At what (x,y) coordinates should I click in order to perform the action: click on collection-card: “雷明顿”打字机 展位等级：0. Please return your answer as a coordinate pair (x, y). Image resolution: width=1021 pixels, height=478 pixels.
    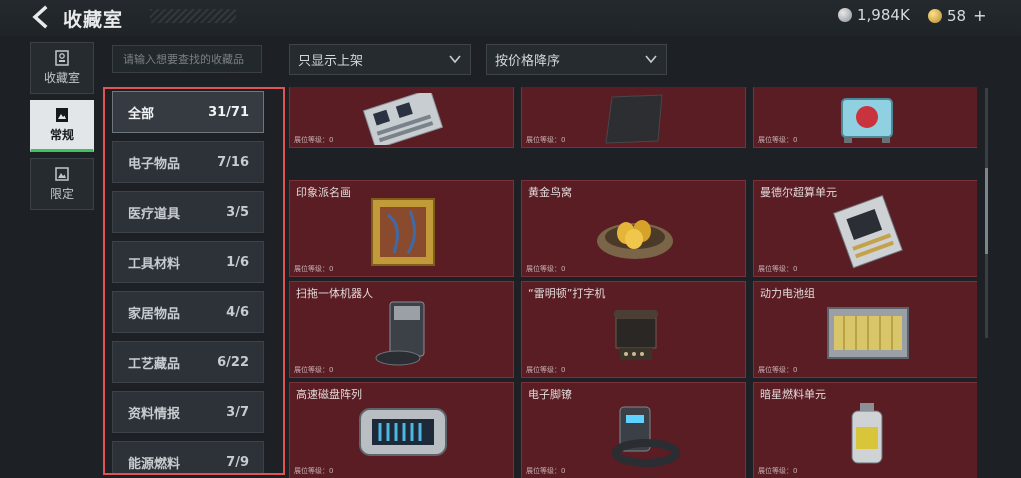
    Looking at the image, I should click on (633, 329).